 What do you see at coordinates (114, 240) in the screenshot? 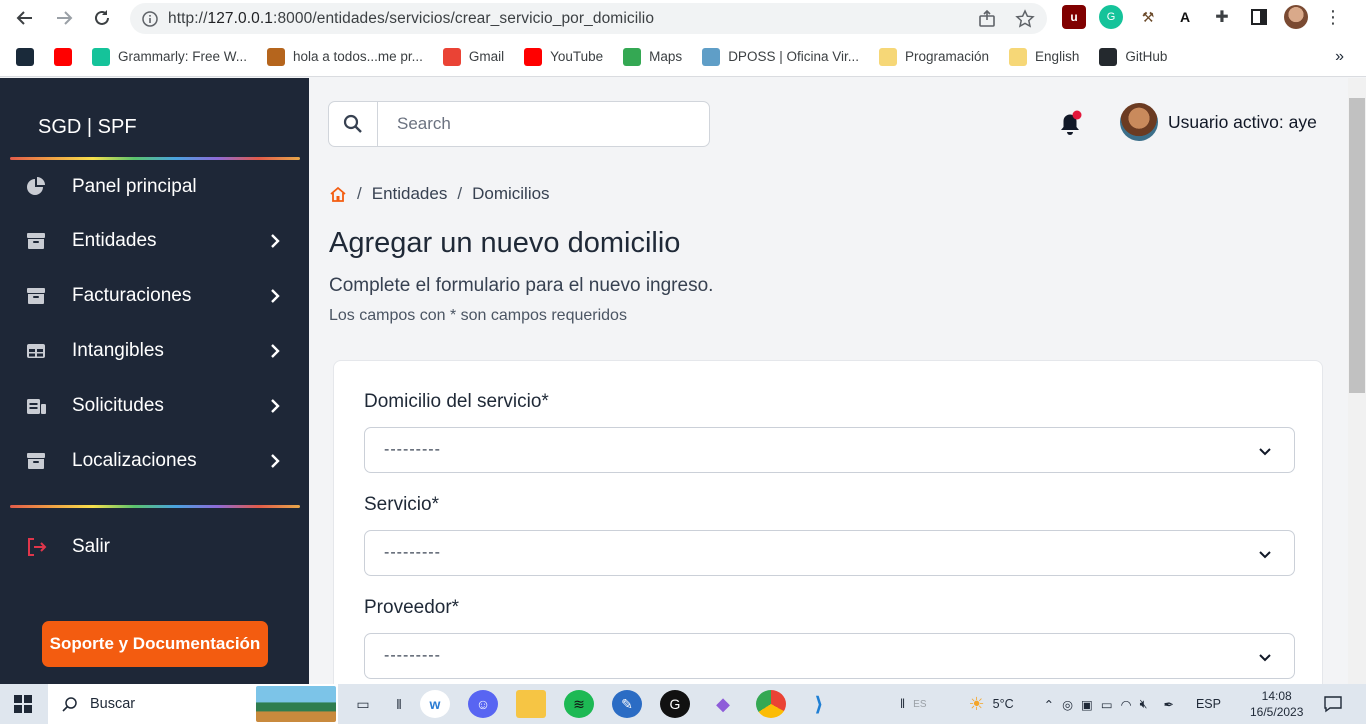
I see `sidebar-item-label: Entidades` at bounding box center [114, 240].